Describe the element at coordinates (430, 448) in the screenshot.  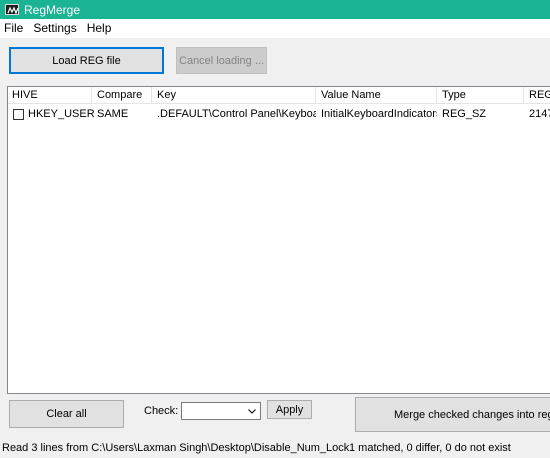
I see `status-summary: 1 matched, 0 differ, 0 do not exist` at that location.